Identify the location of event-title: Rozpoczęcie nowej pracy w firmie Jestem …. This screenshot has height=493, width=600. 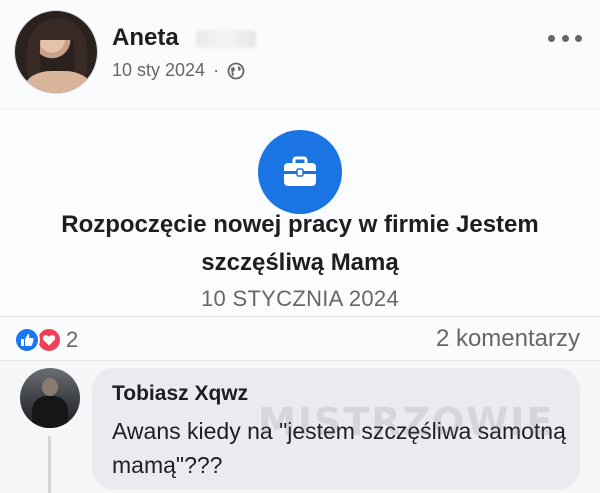
(300, 243).